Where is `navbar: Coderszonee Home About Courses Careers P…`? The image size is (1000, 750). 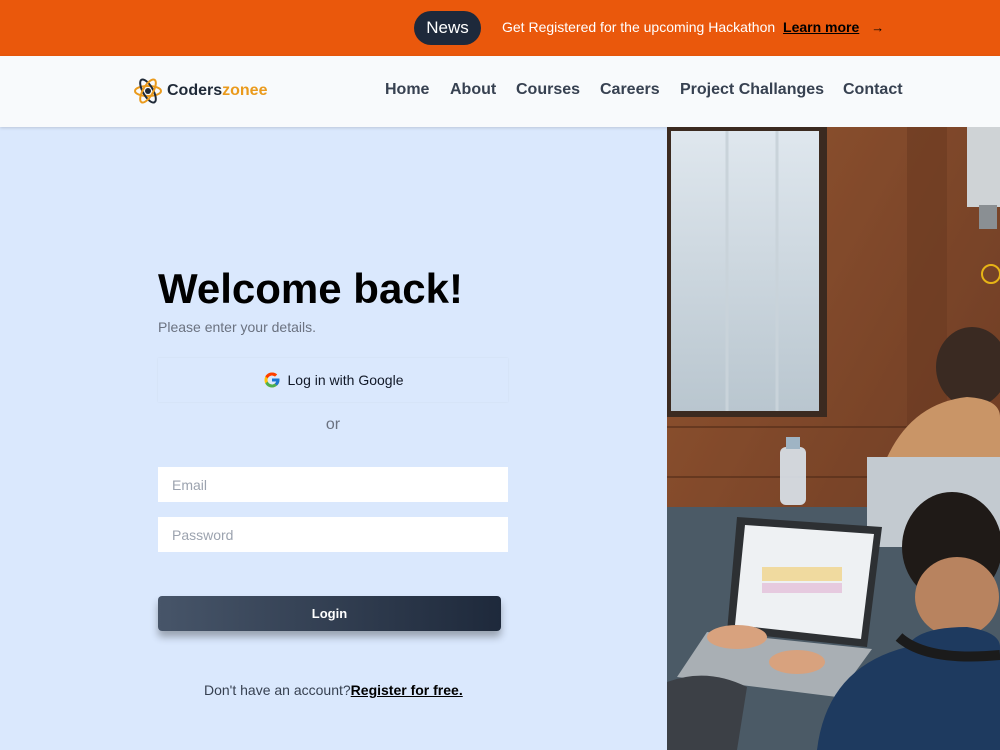
navbar: Coderszonee Home About Courses Careers P… is located at coordinates (500, 91).